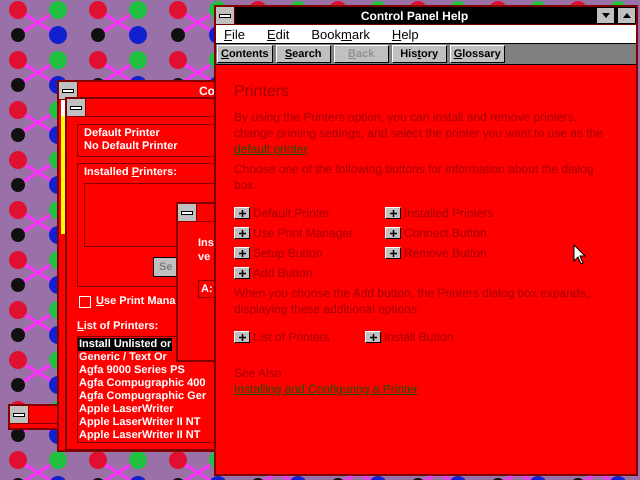  I want to click on option-label: Remove Button, so click(445, 253).